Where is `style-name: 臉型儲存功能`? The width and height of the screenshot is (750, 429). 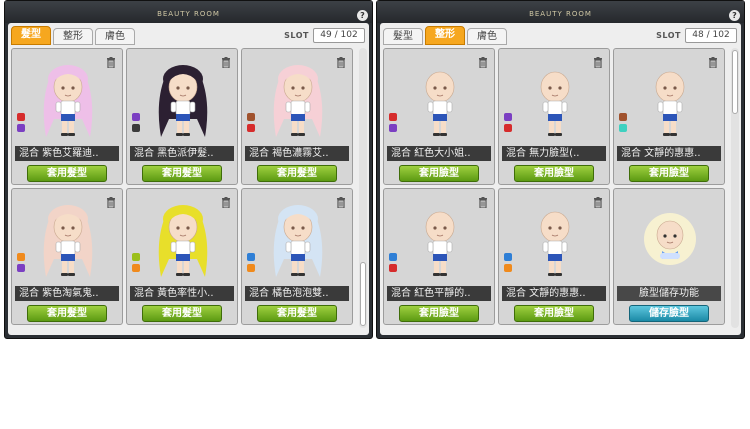 style-name: 臉型儲存功能 is located at coordinates (669, 293).